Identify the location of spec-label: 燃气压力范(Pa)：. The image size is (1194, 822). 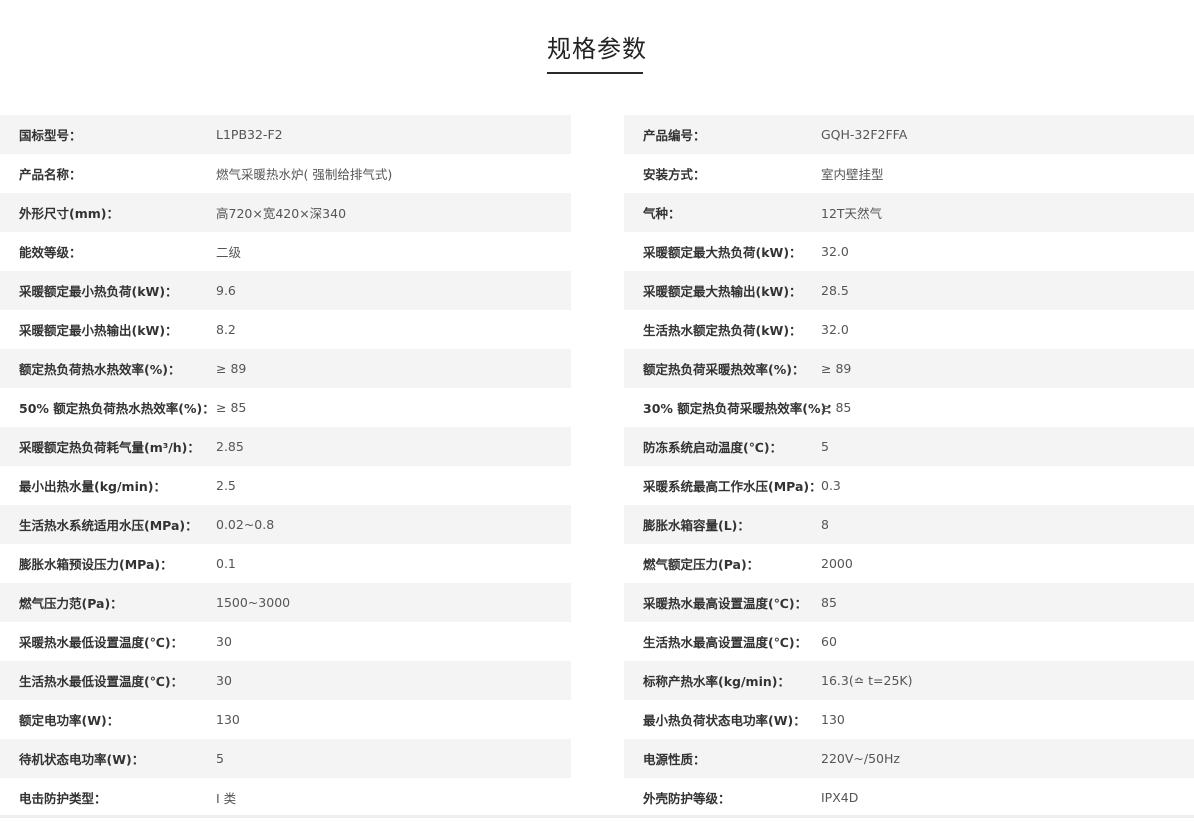
(71, 603).